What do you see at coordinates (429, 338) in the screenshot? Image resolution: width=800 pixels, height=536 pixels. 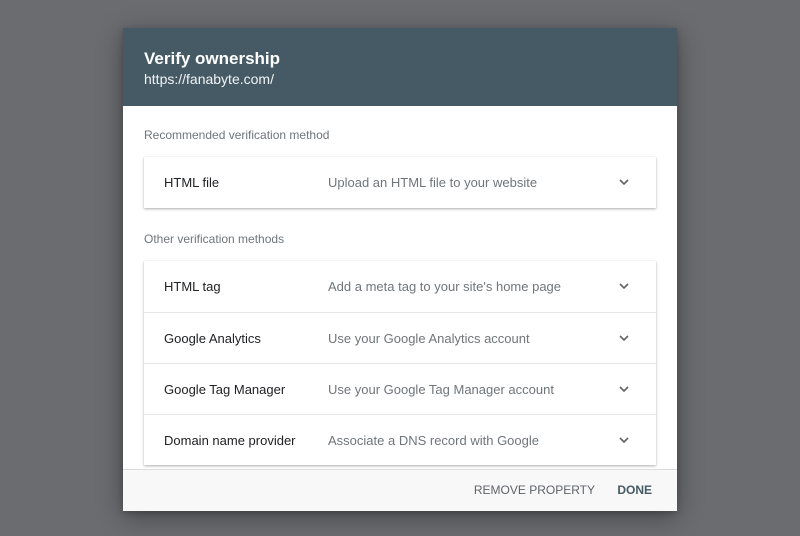 I see `method-description: Use your Google Analytics account` at bounding box center [429, 338].